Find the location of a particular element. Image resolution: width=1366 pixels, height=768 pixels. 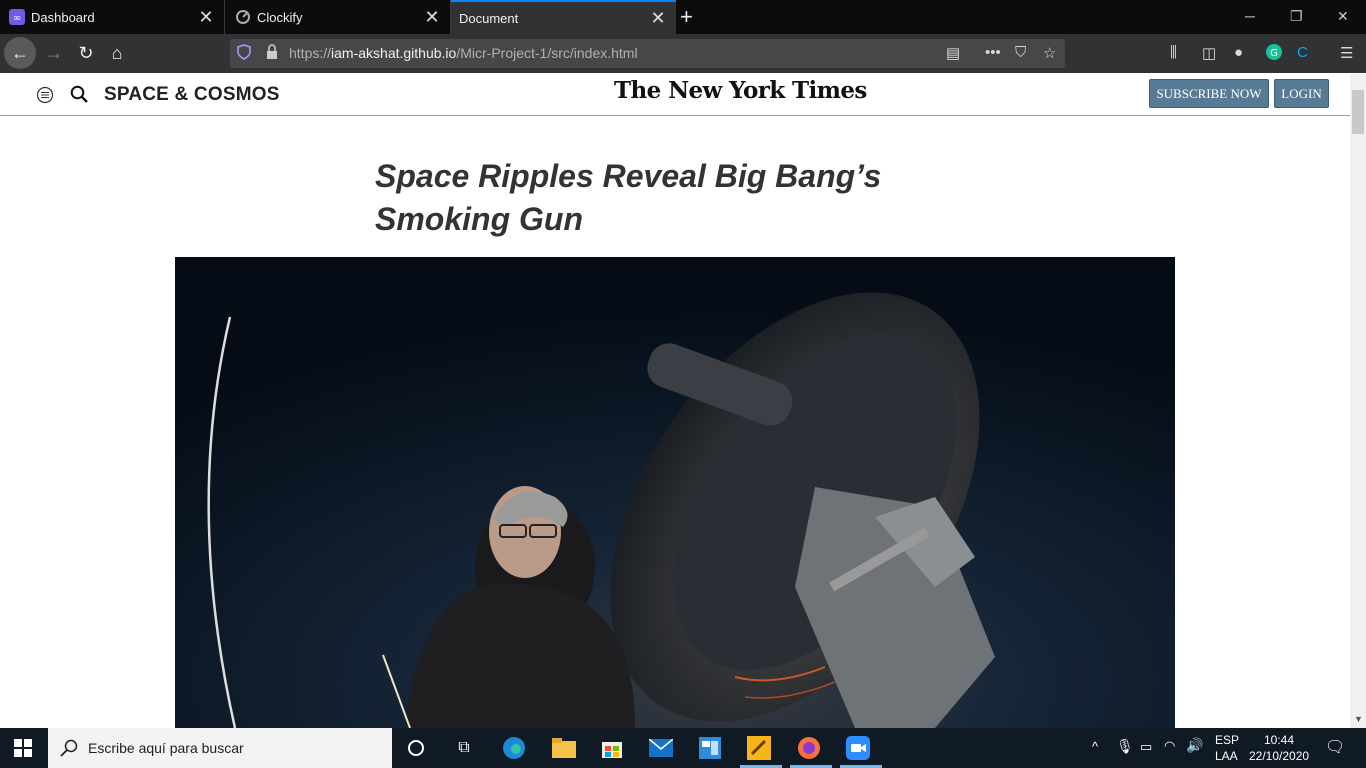

hamburger-menu-icon is located at coordinates (45, 97).